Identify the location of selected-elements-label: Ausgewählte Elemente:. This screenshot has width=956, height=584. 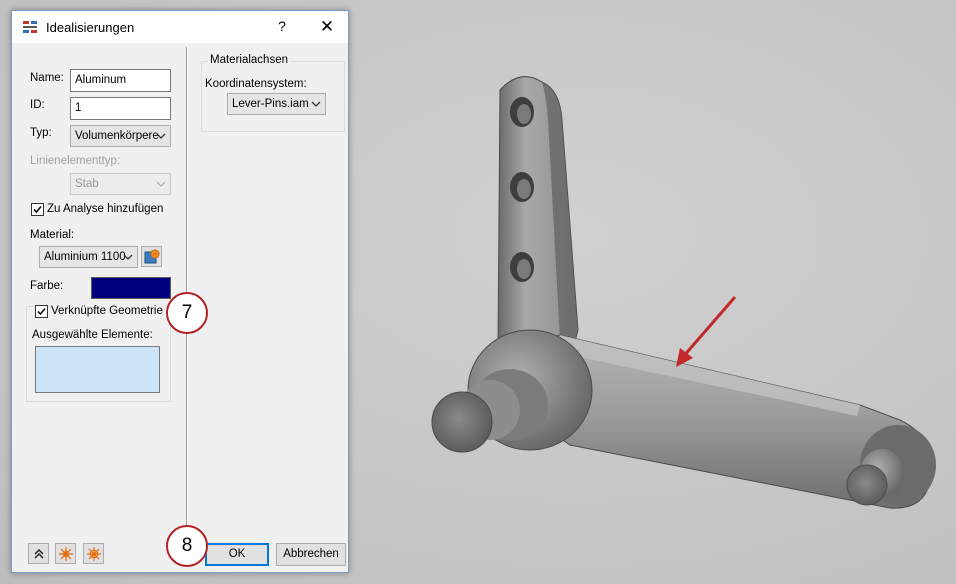
(92, 335).